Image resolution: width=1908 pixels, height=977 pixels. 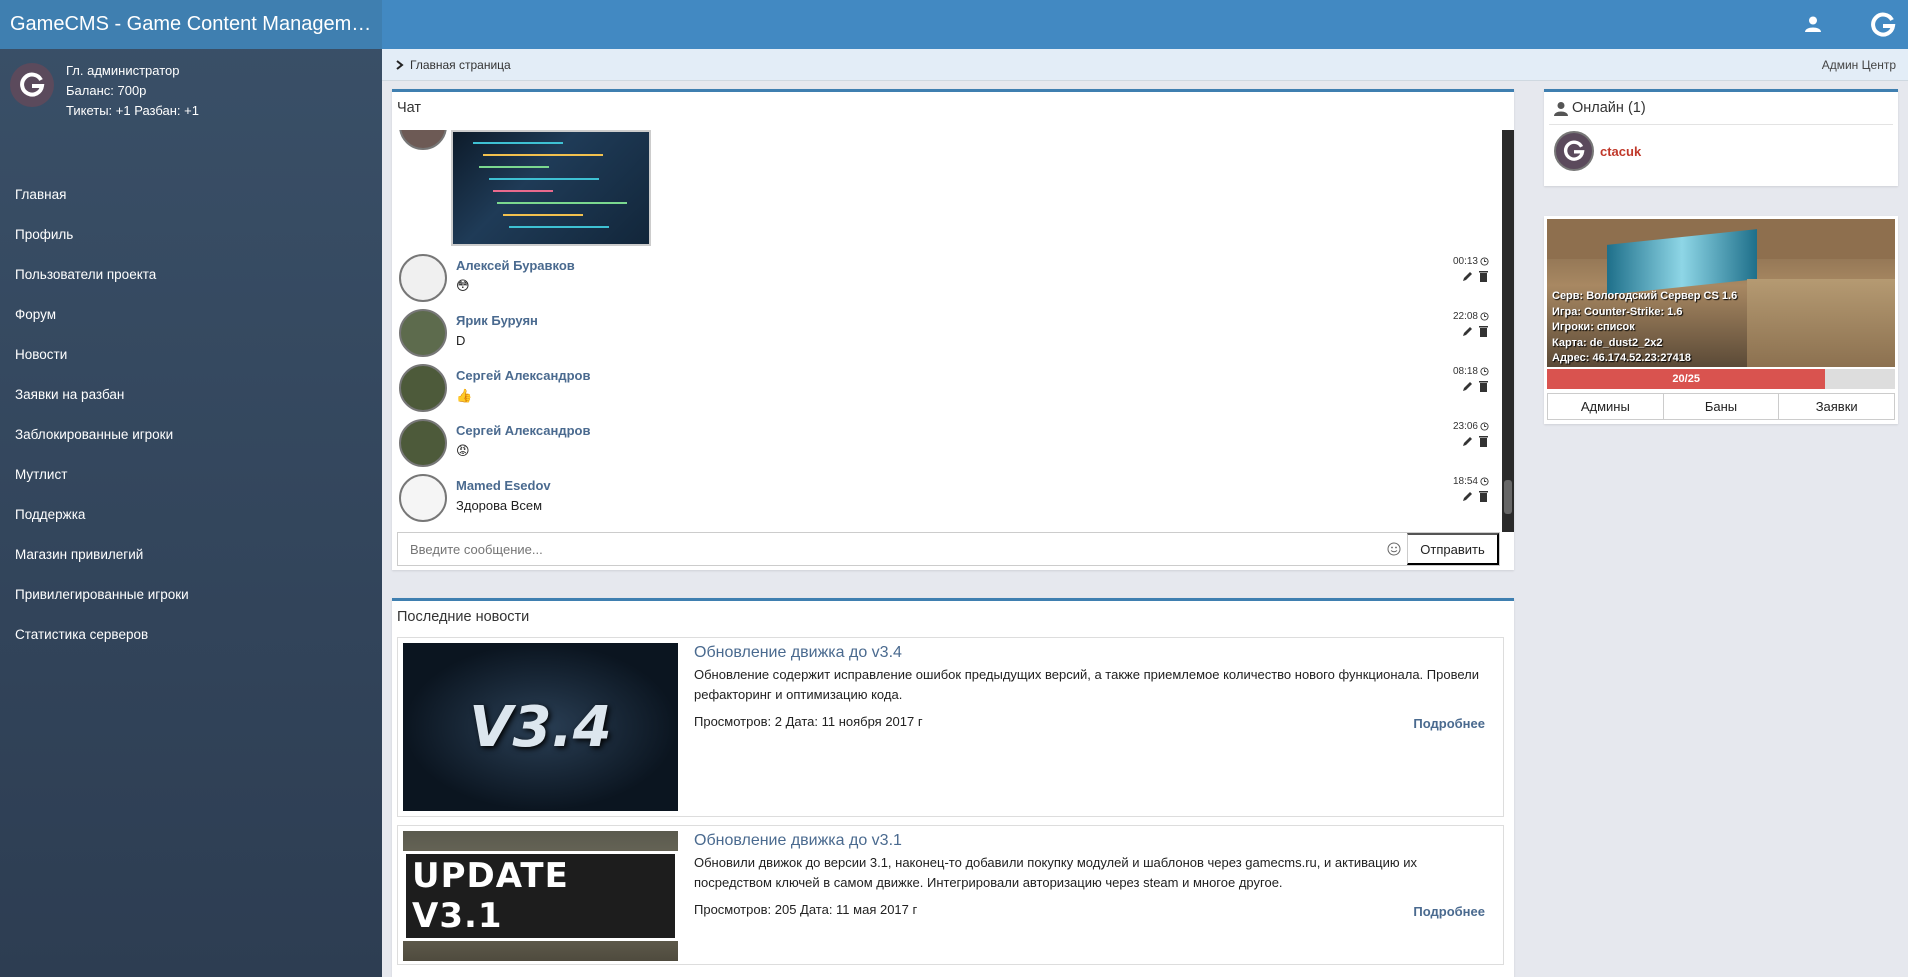 What do you see at coordinates (1145, 24) in the screenshot?
I see `topbar` at bounding box center [1145, 24].